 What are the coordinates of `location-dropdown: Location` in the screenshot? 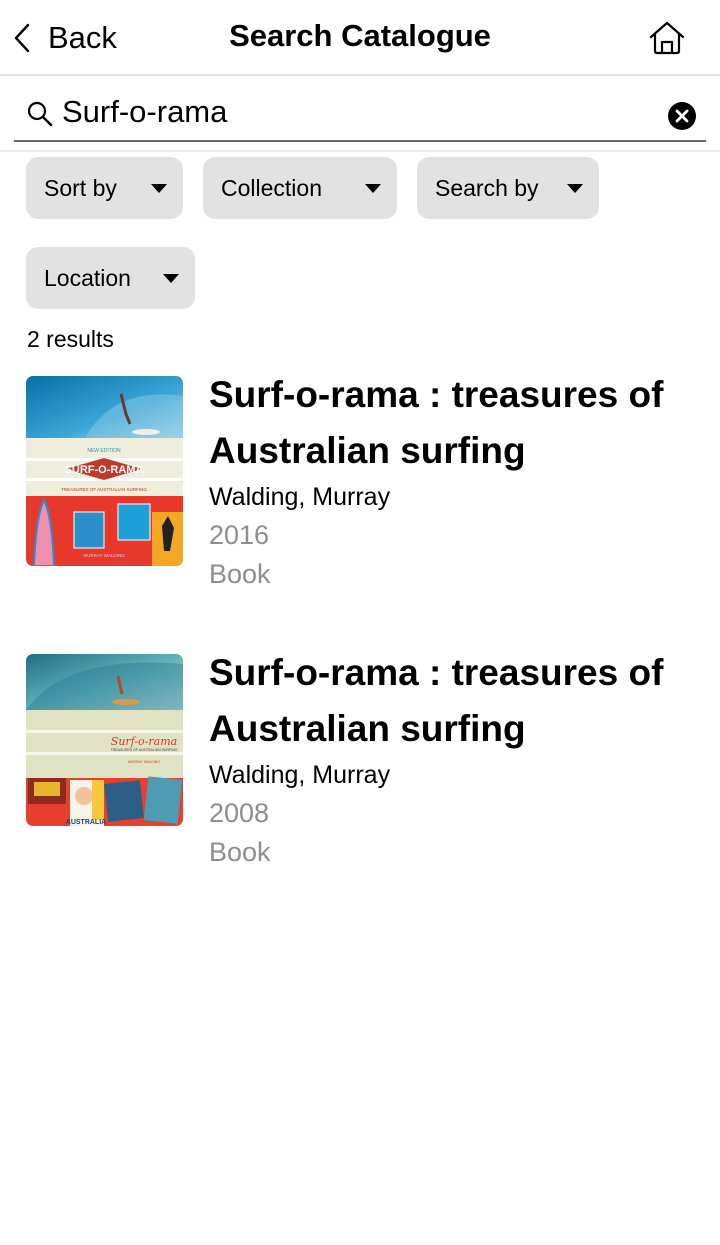 It's located at (110, 278).